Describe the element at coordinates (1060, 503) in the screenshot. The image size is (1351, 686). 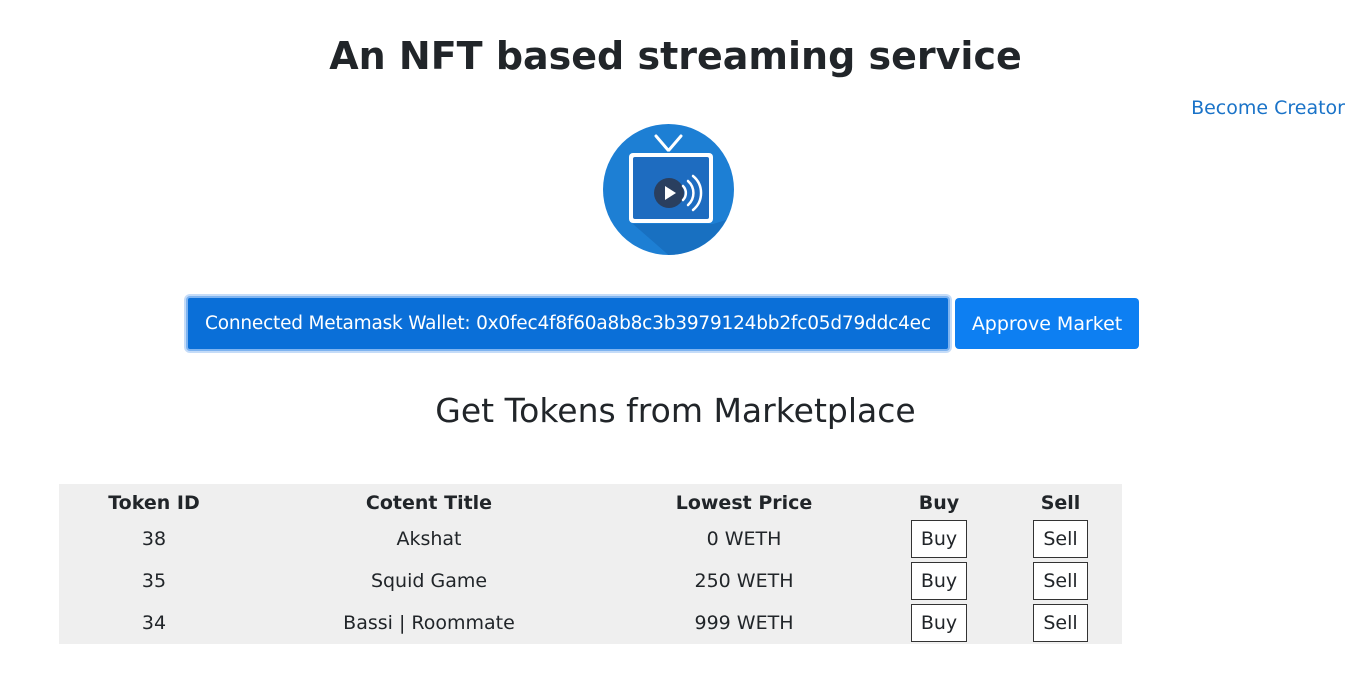
I see `column-header-sell: Sell` at that location.